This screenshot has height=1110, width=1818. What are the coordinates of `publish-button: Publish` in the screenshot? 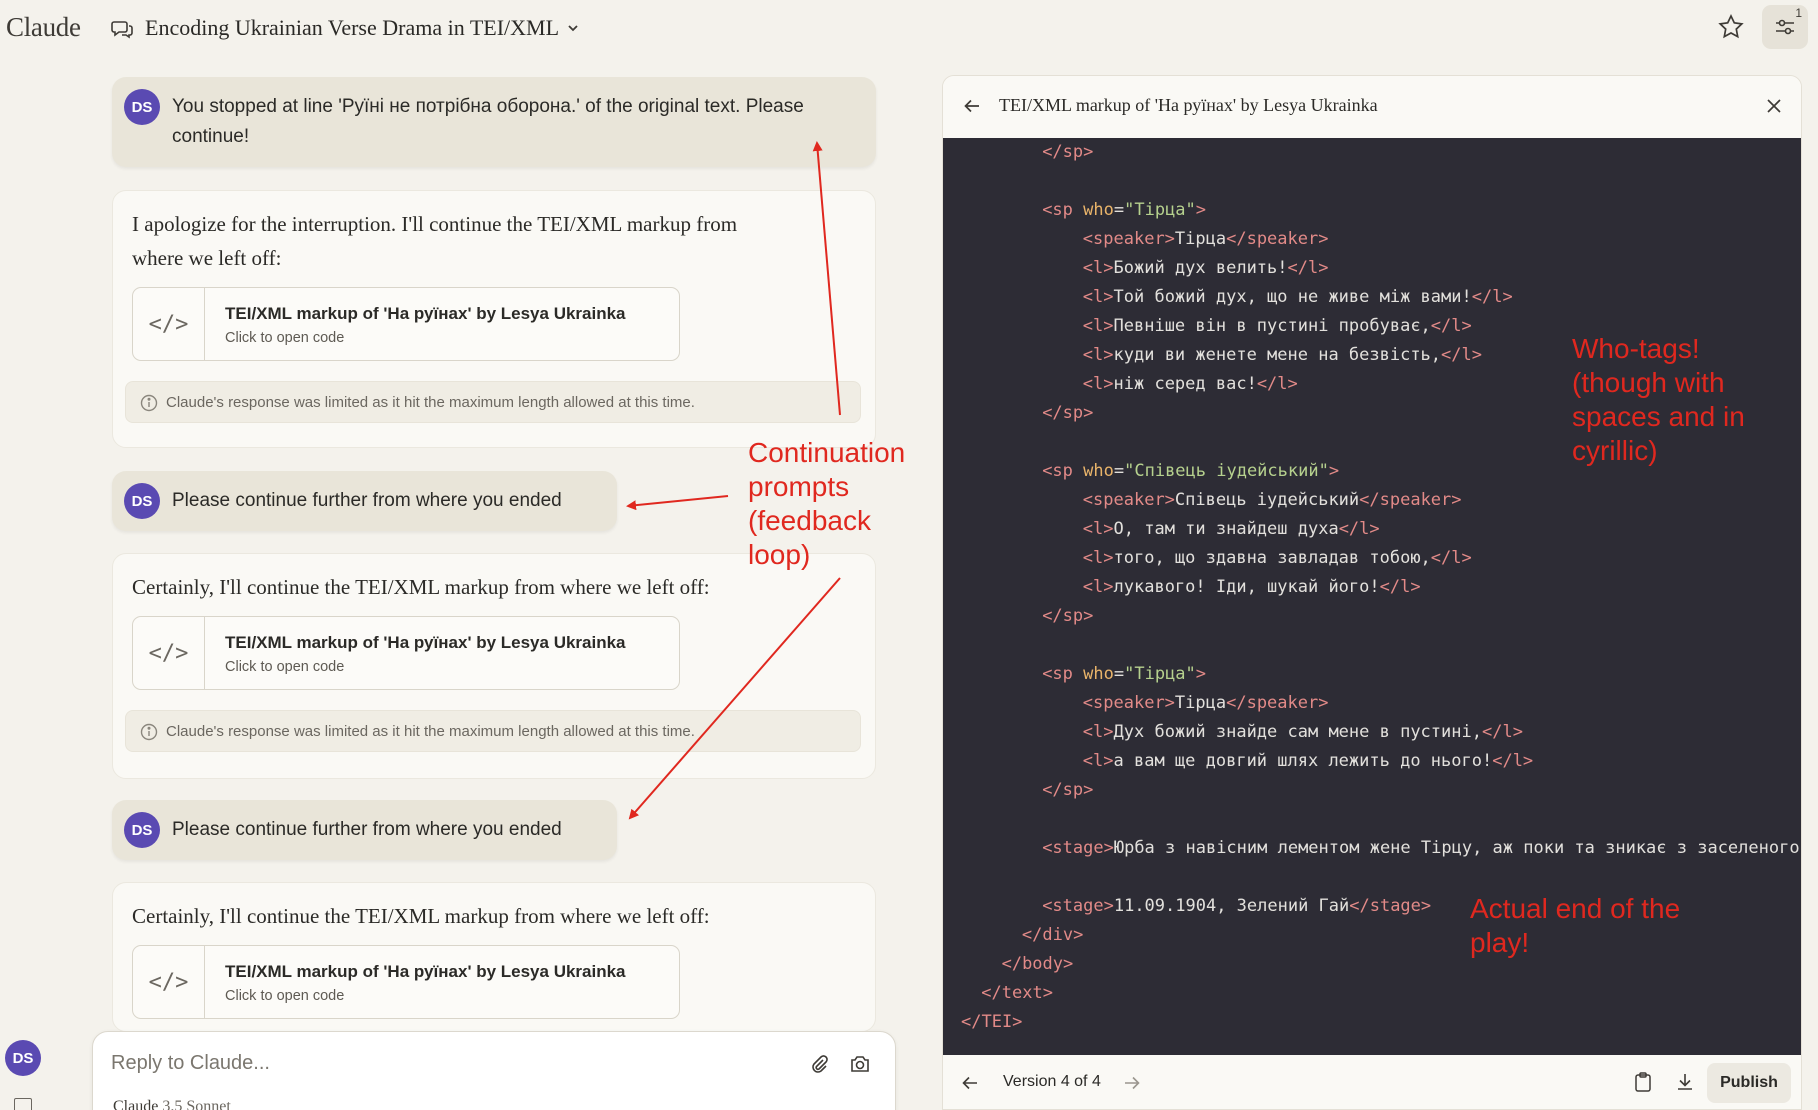 It's located at (1749, 1083).